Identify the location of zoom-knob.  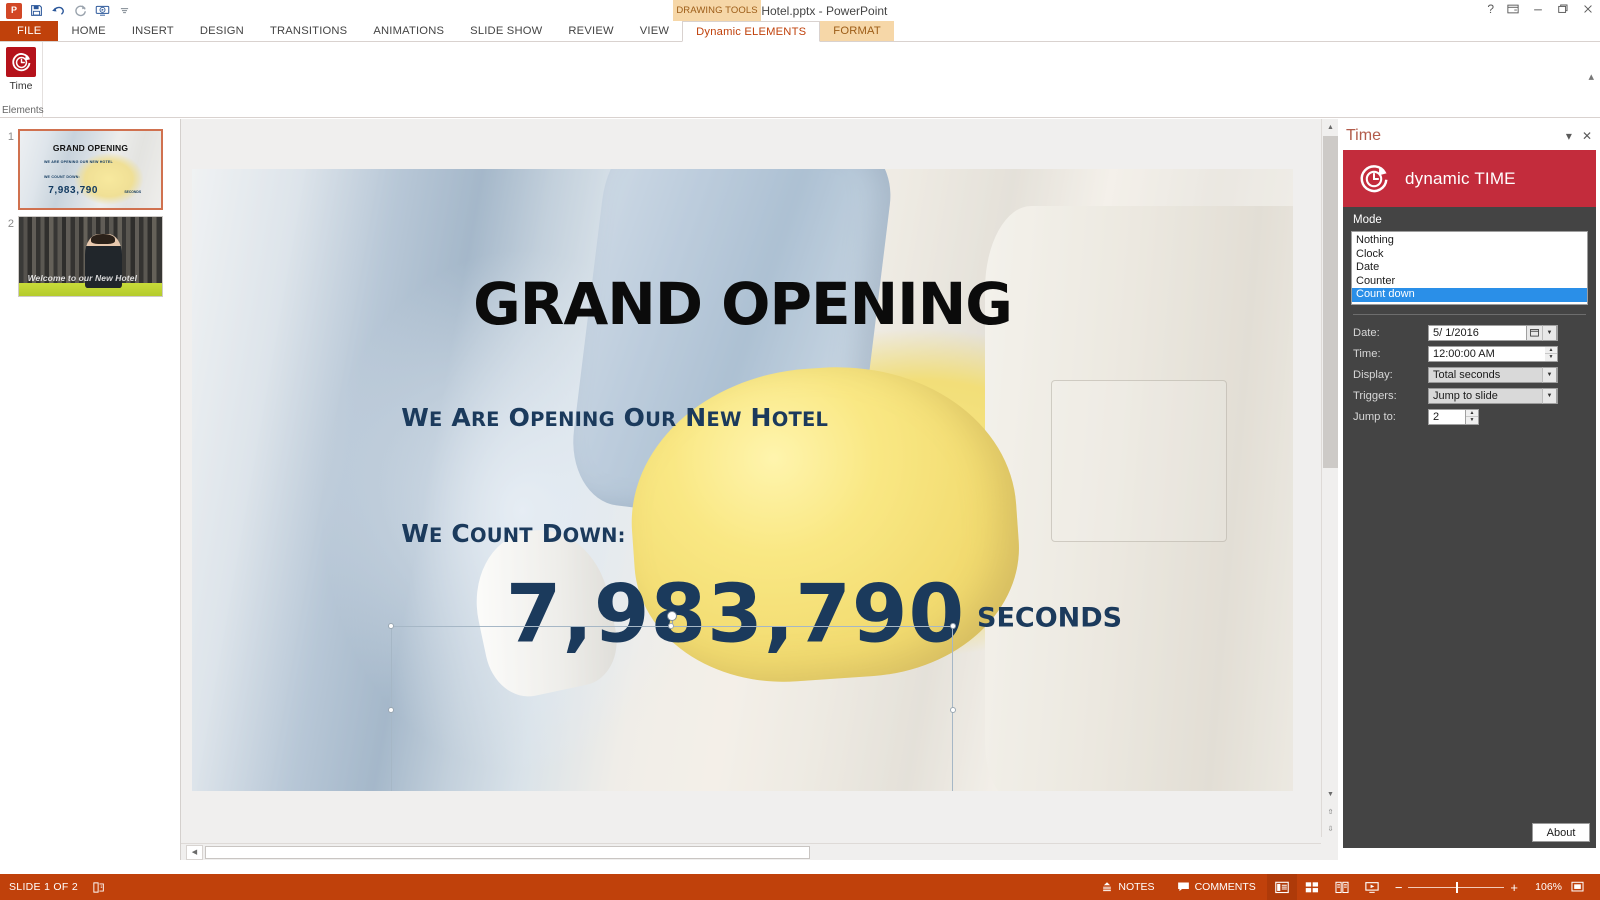
(1457, 887).